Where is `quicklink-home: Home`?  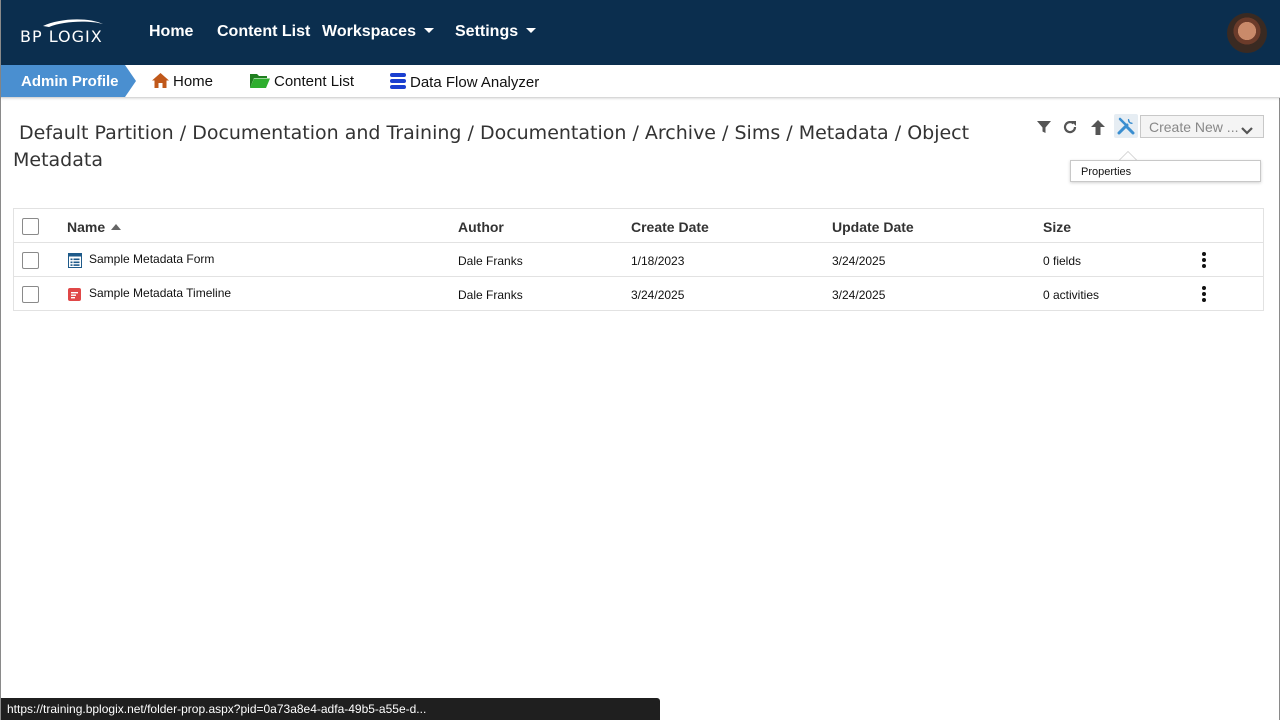
quicklink-home: Home is located at coordinates (182, 82).